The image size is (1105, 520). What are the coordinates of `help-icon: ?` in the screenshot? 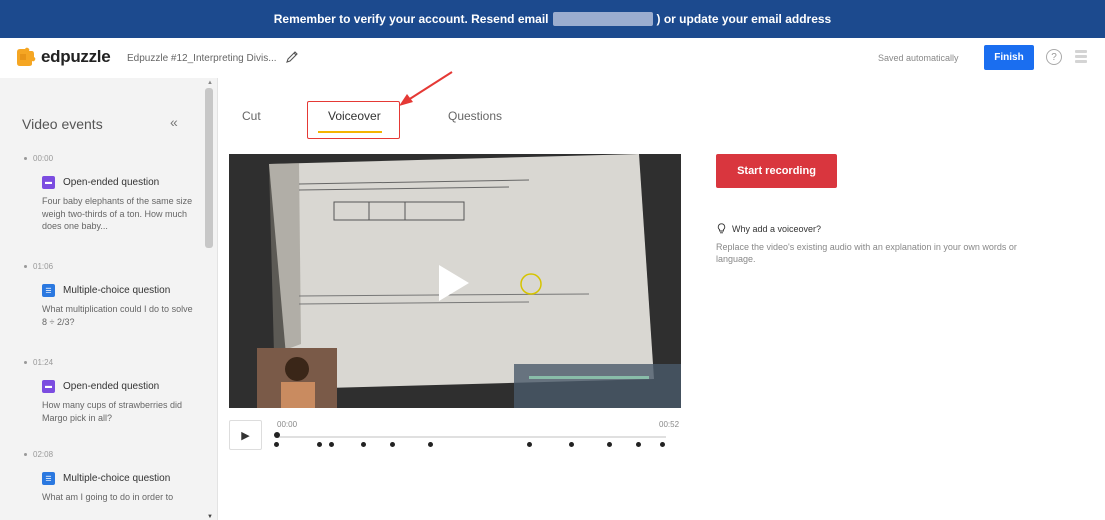 It's located at (1054, 57).